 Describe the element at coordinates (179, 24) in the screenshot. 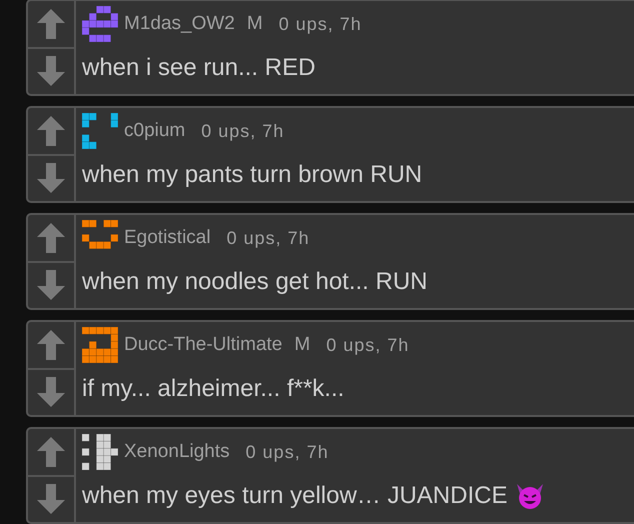

I see `username: M1das_OW2` at that location.